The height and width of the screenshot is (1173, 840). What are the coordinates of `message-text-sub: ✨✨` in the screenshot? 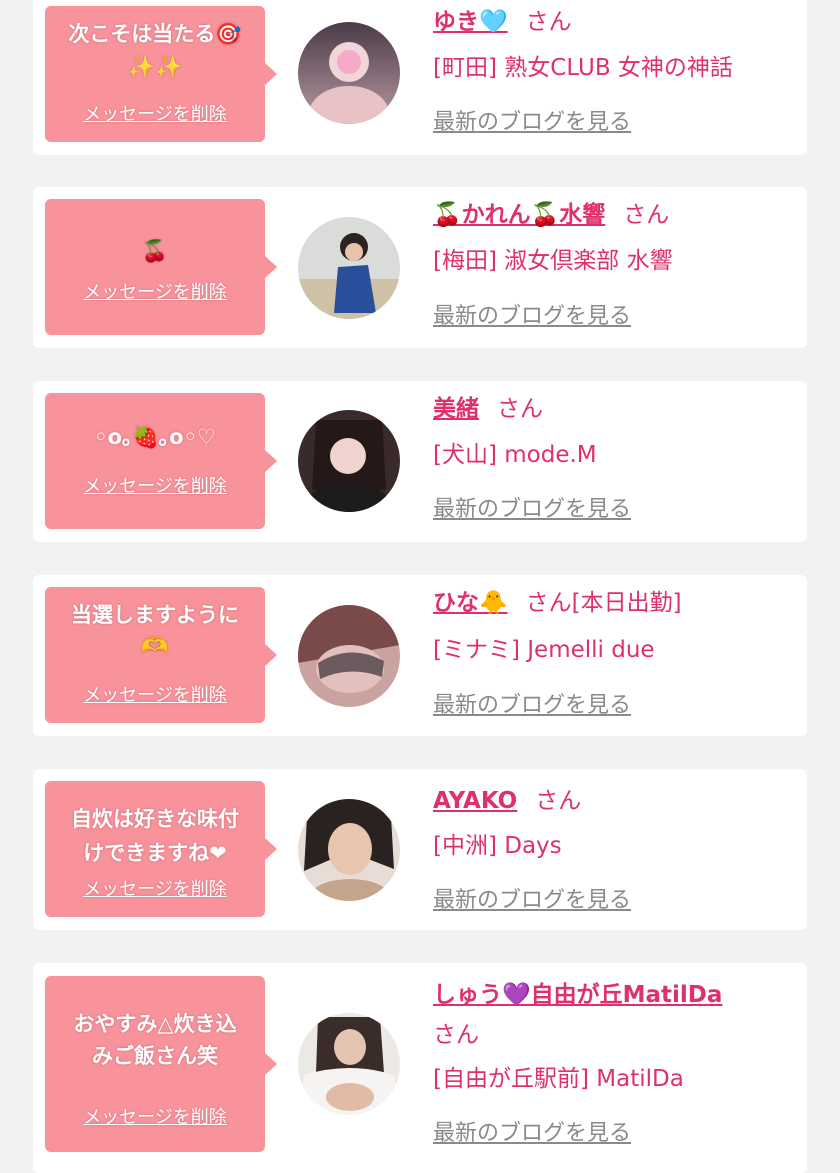 It's located at (155, 67).